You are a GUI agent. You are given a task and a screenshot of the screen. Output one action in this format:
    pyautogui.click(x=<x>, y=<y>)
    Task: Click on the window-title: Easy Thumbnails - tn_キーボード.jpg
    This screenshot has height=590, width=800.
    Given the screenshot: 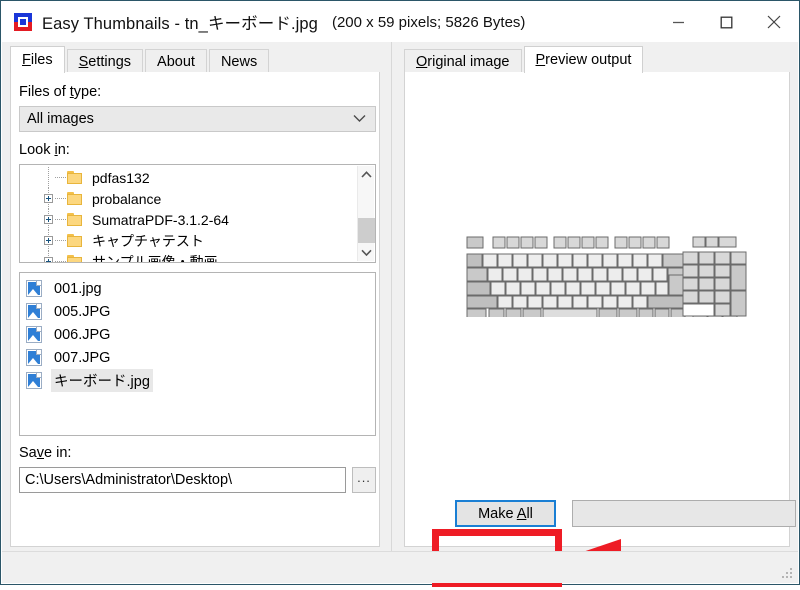 What is the action you would take?
    pyautogui.click(x=180, y=24)
    